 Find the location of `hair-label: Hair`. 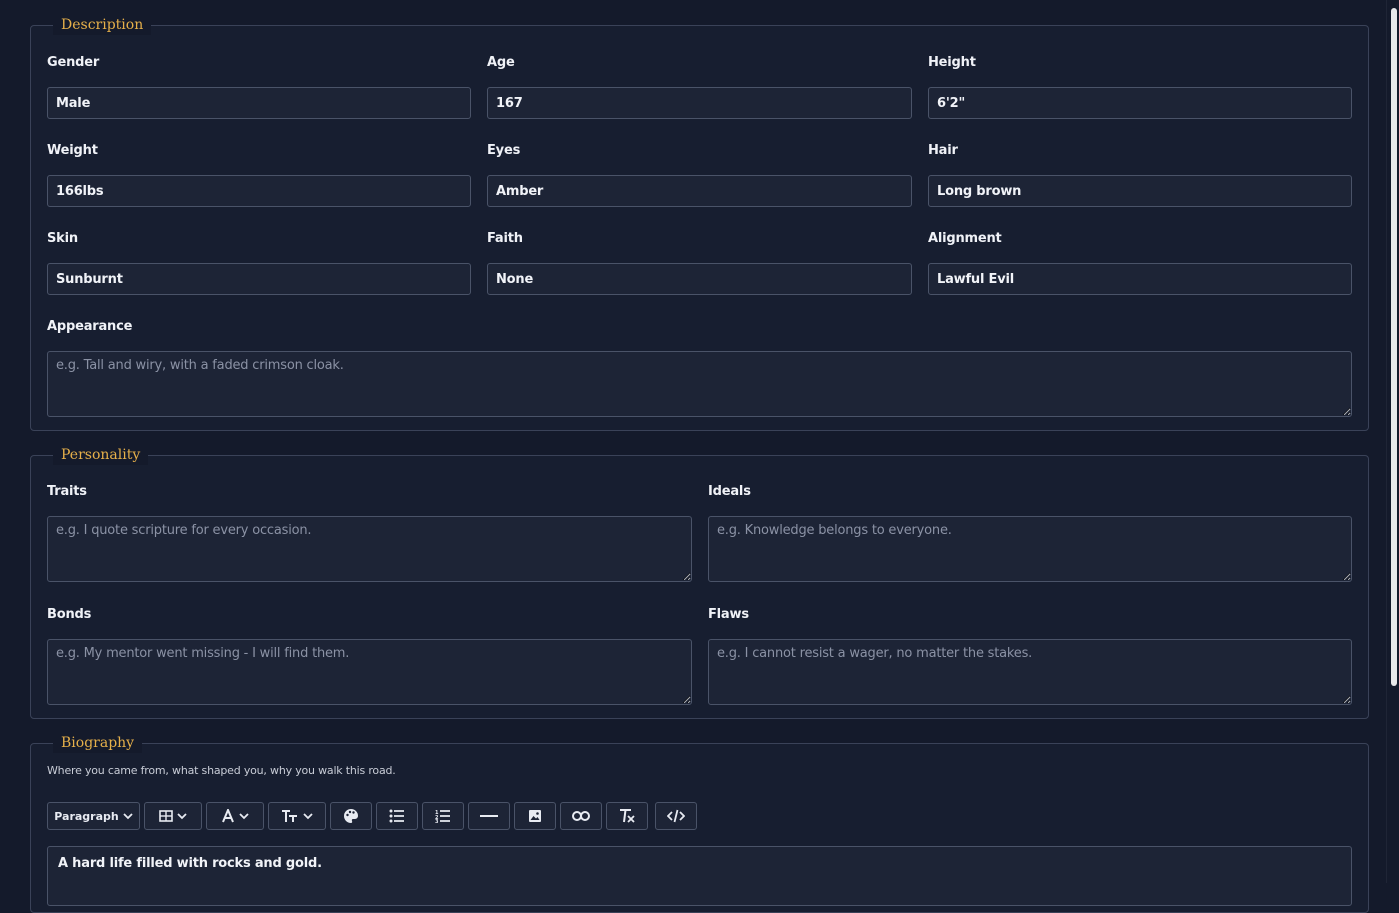

hair-label: Hair is located at coordinates (943, 150).